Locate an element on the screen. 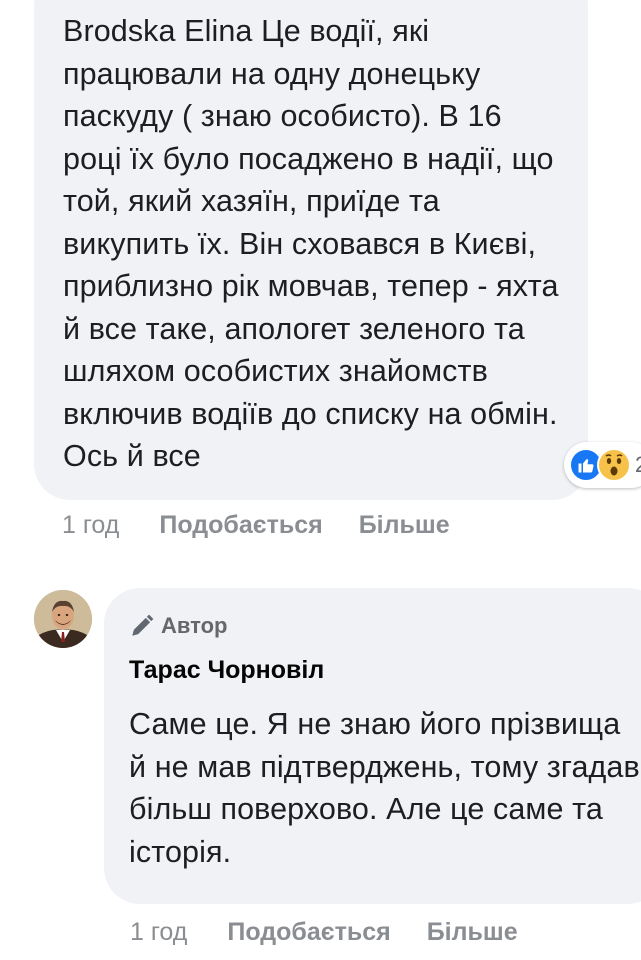  pen-icon is located at coordinates (143, 625).